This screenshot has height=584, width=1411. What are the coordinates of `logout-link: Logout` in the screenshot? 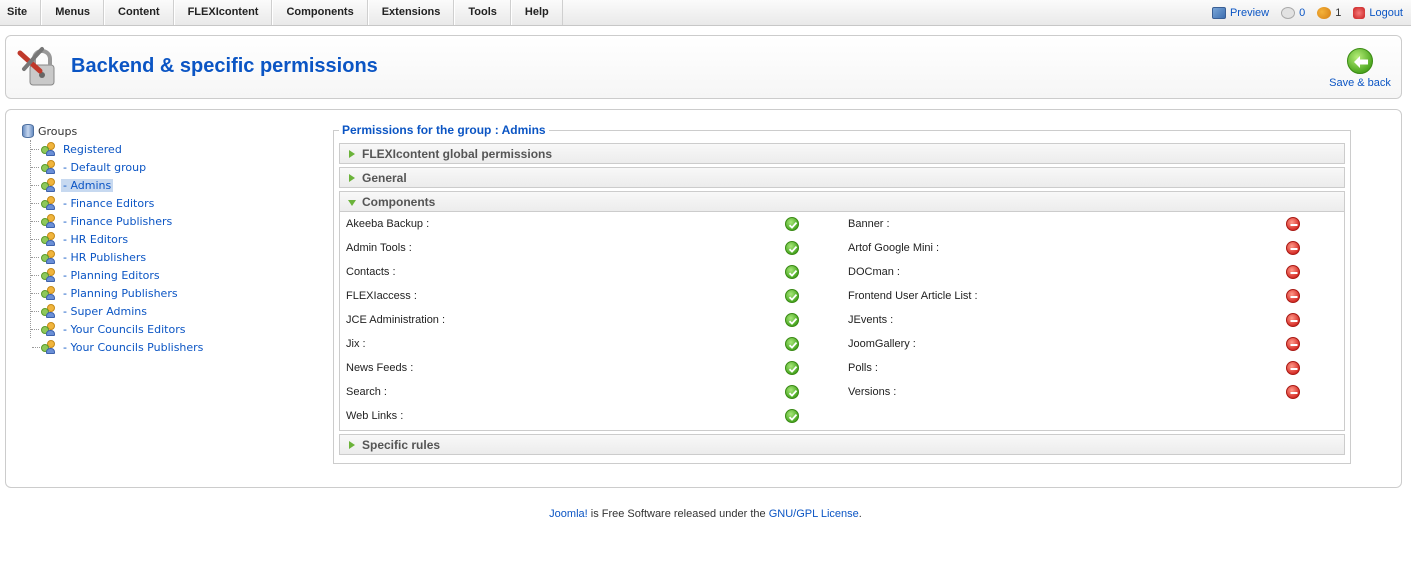 It's located at (1378, 12).